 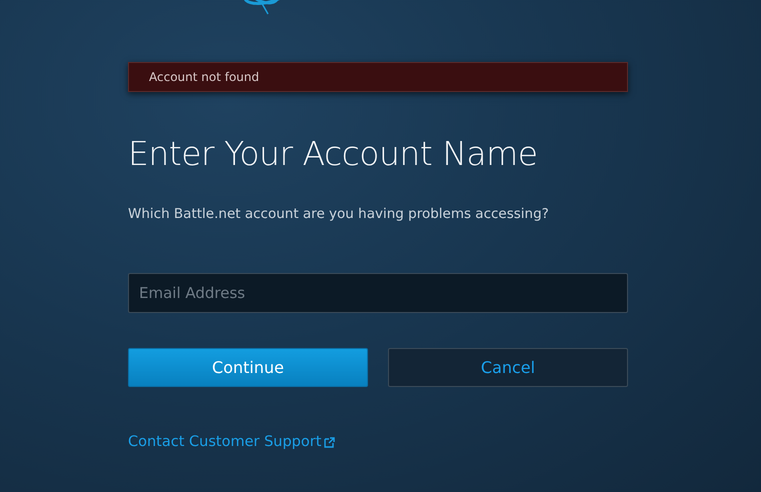 What do you see at coordinates (330, 442) in the screenshot?
I see `external-link-icon` at bounding box center [330, 442].